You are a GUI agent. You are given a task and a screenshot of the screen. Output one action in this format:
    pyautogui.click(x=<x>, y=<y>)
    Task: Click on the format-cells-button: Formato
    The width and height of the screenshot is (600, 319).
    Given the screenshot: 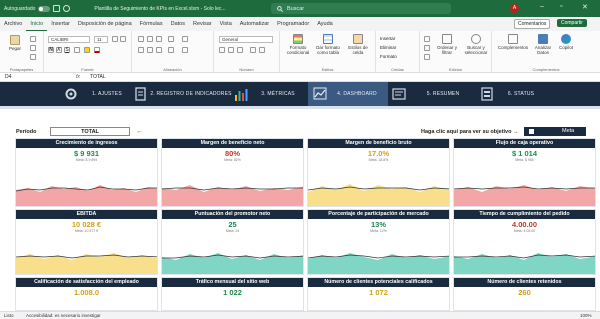 What is the action you would take?
    pyautogui.click(x=388, y=56)
    